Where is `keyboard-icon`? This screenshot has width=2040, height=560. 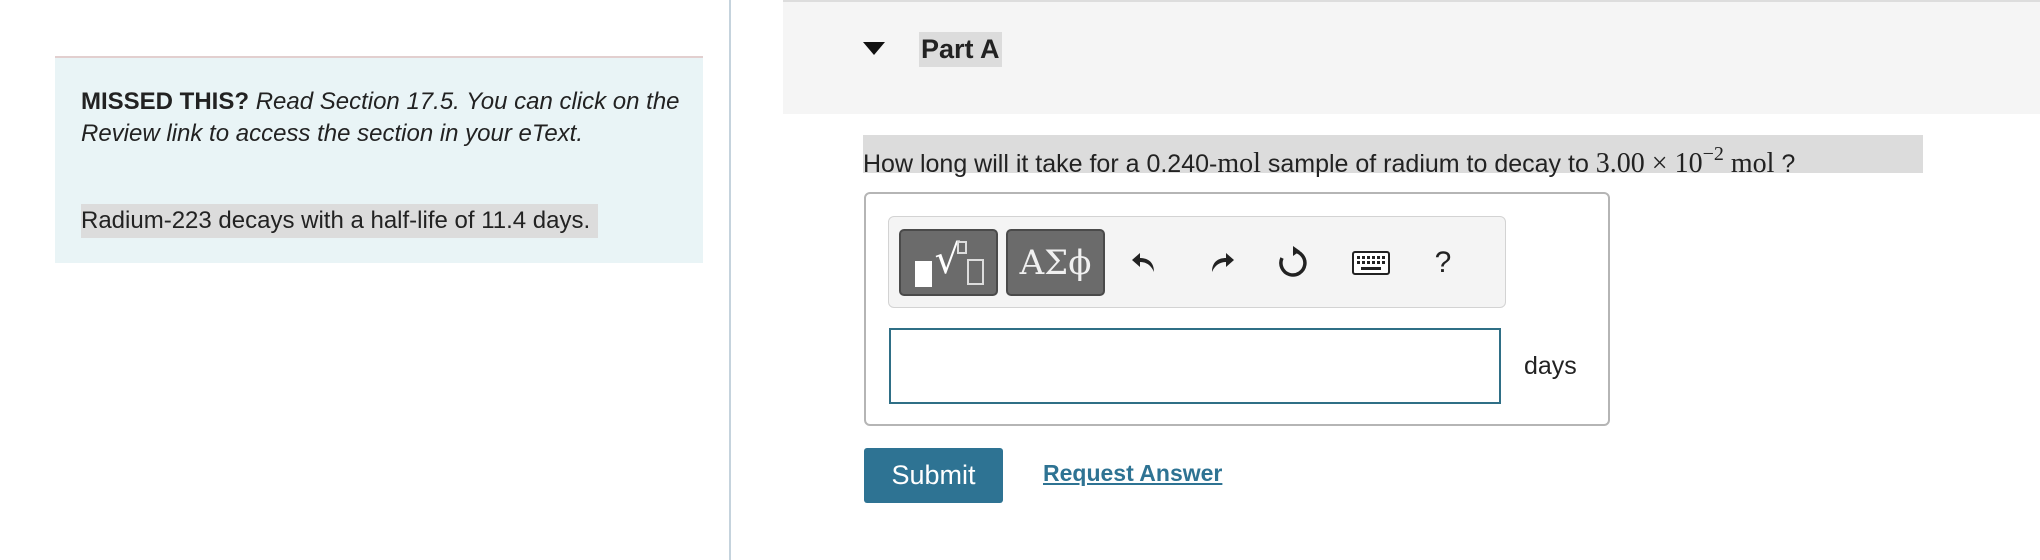 keyboard-icon is located at coordinates (1371, 263).